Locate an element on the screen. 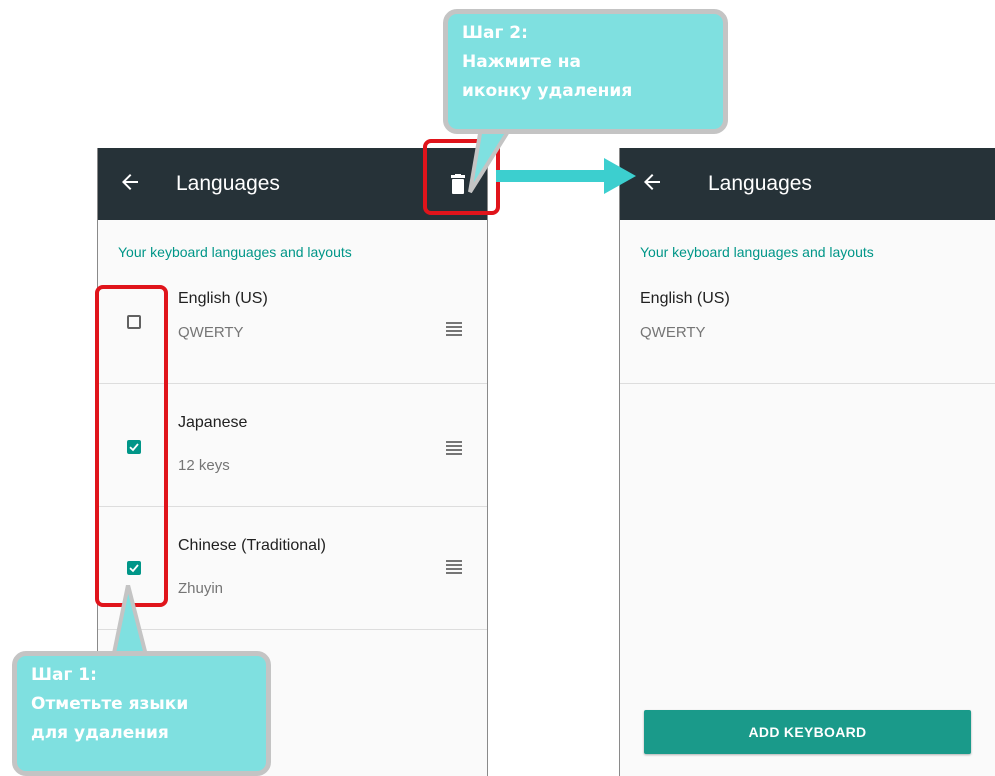 The image size is (995, 776). add-keyboard-button: ADD KEYBOARD is located at coordinates (807, 732).